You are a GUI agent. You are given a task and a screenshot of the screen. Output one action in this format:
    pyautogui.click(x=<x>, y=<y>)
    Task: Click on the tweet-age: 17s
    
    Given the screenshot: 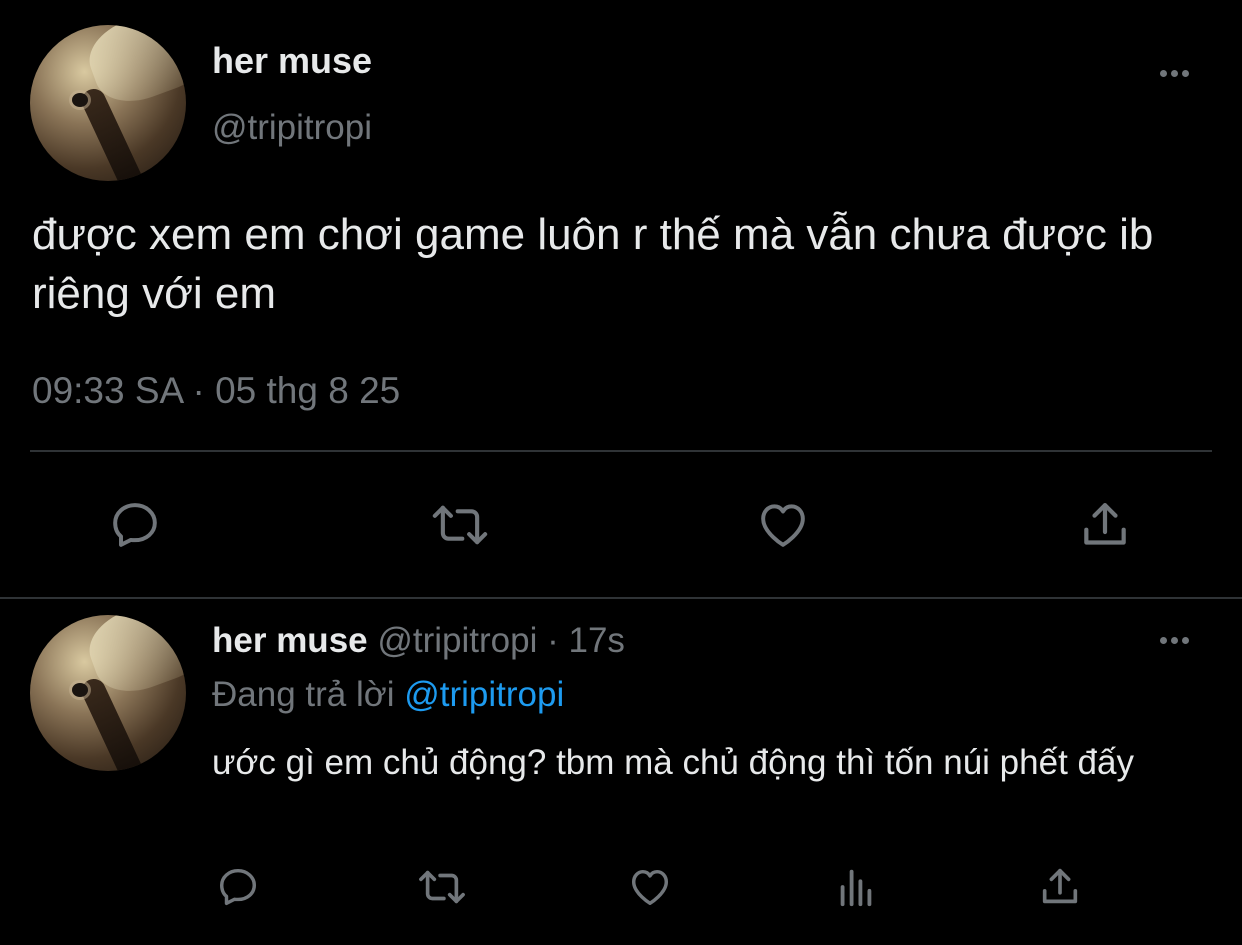 What is the action you would take?
    pyautogui.click(x=596, y=640)
    